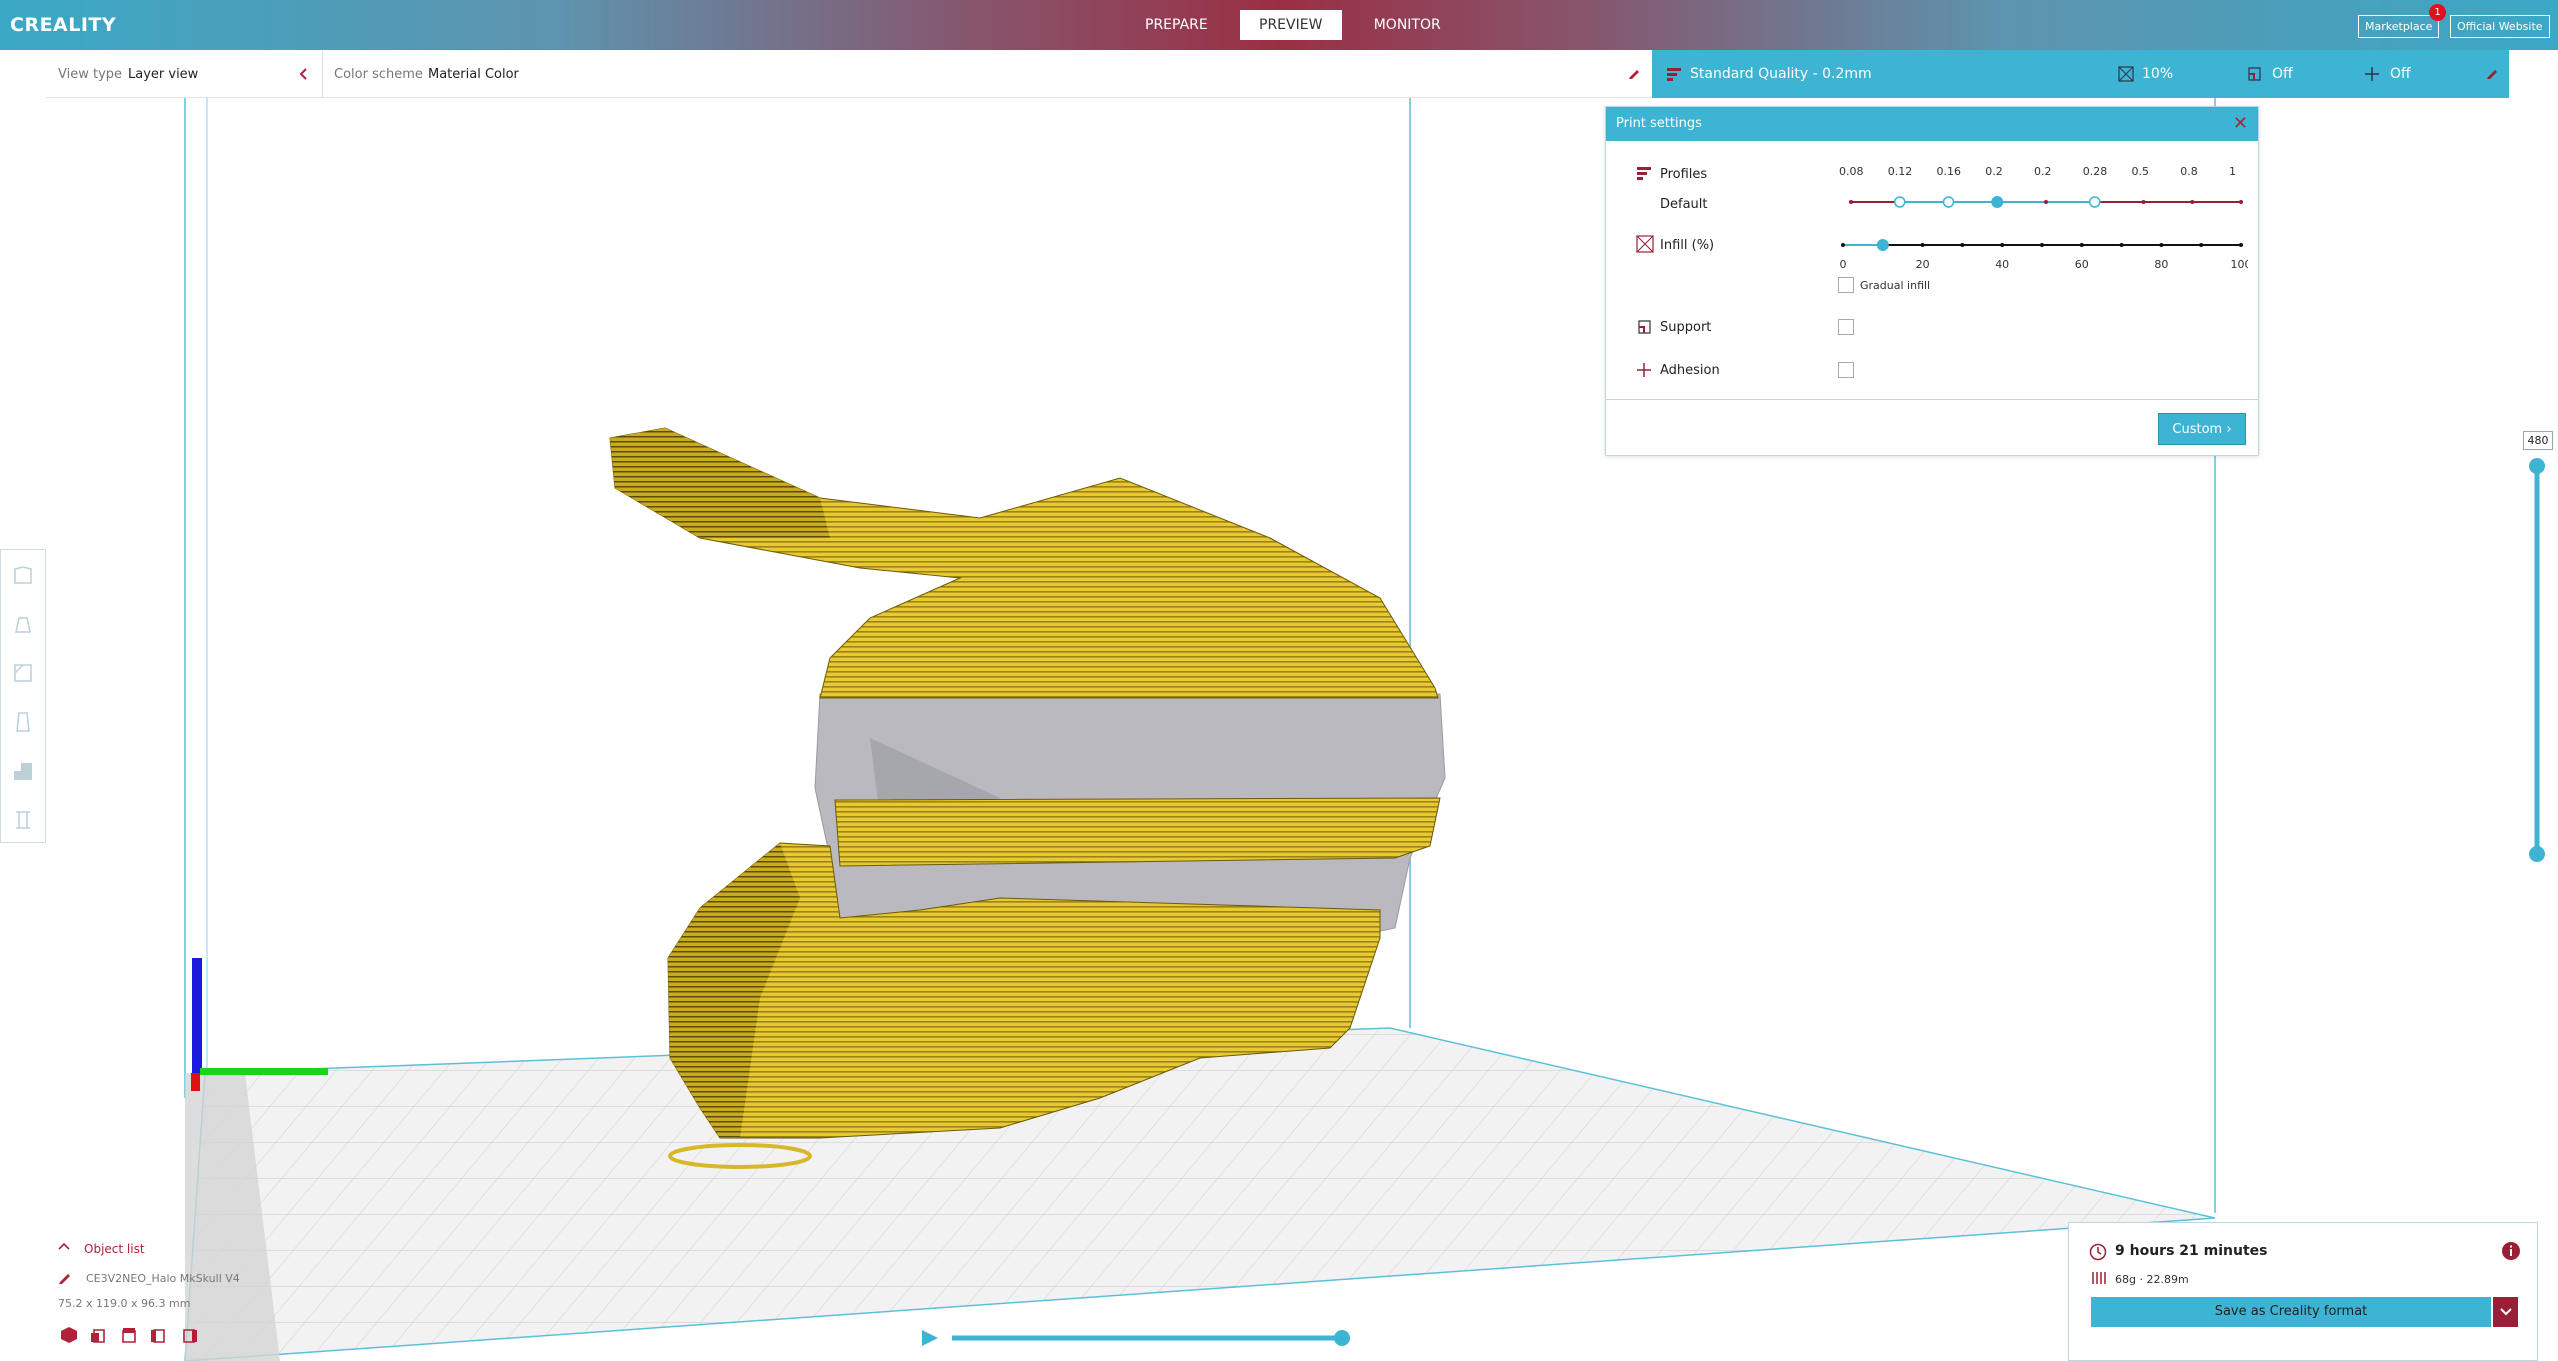 The image size is (2558, 1361). Describe the element at coordinates (64, 1246) in the screenshot. I see `chevron-up-icon` at that location.